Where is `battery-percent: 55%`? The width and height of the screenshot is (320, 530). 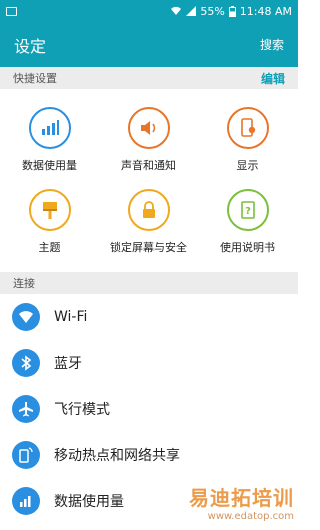
battery-percent: 55% is located at coordinates (212, 11).